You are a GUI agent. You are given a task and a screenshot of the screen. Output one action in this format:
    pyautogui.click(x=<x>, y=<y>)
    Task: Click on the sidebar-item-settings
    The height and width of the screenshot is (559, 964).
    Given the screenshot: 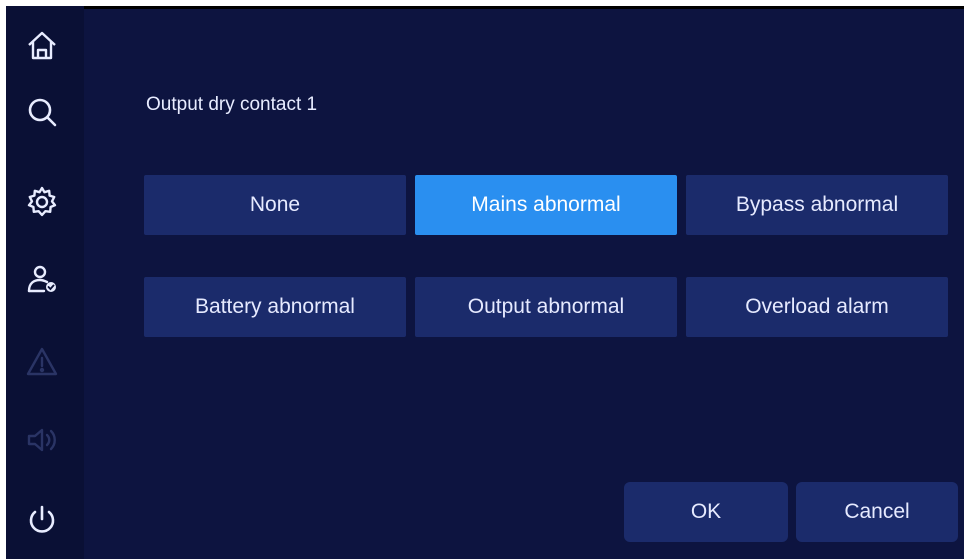 What is the action you would take?
    pyautogui.click(x=42, y=202)
    